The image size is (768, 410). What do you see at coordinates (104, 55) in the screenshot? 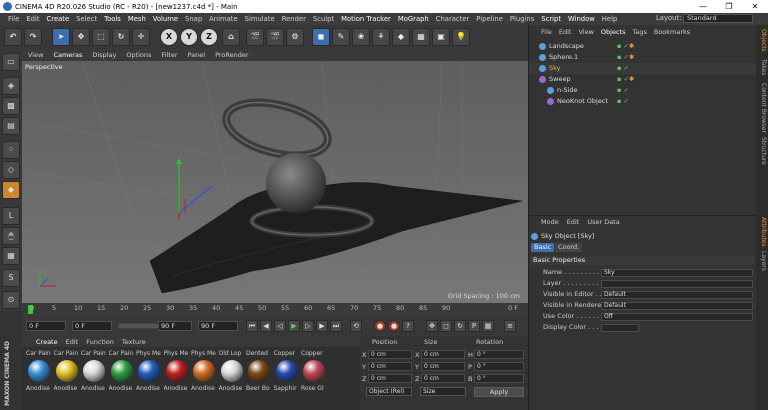
I see `viewport-menu-display: Display` at bounding box center [104, 55].